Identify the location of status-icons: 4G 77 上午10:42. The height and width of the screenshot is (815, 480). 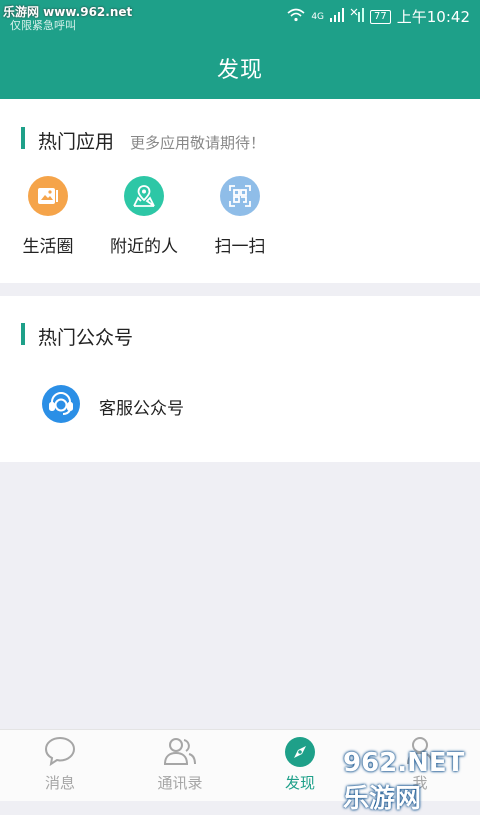
(378, 16).